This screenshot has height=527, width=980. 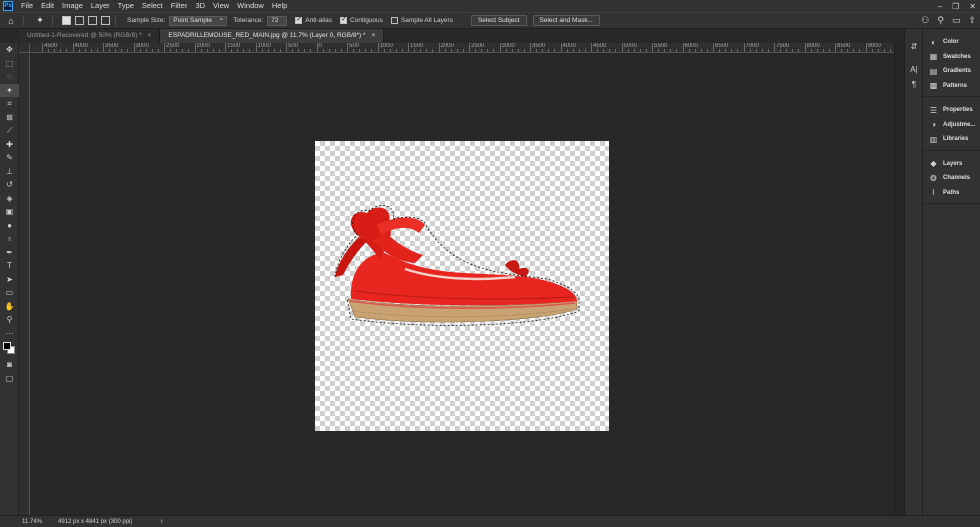 I want to click on healing-brush-tool-icon: ✚, so click(x=9, y=145).